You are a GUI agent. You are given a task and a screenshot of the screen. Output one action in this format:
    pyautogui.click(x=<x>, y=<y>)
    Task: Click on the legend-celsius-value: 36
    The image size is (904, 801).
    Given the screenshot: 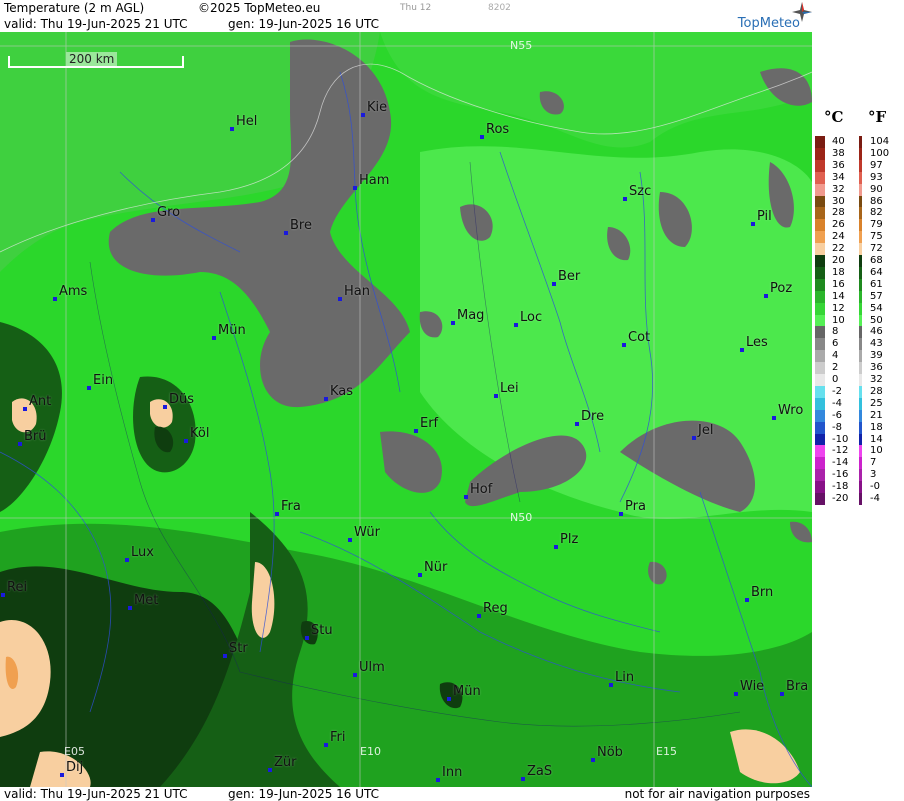 What is the action you would take?
    pyautogui.click(x=838, y=165)
    